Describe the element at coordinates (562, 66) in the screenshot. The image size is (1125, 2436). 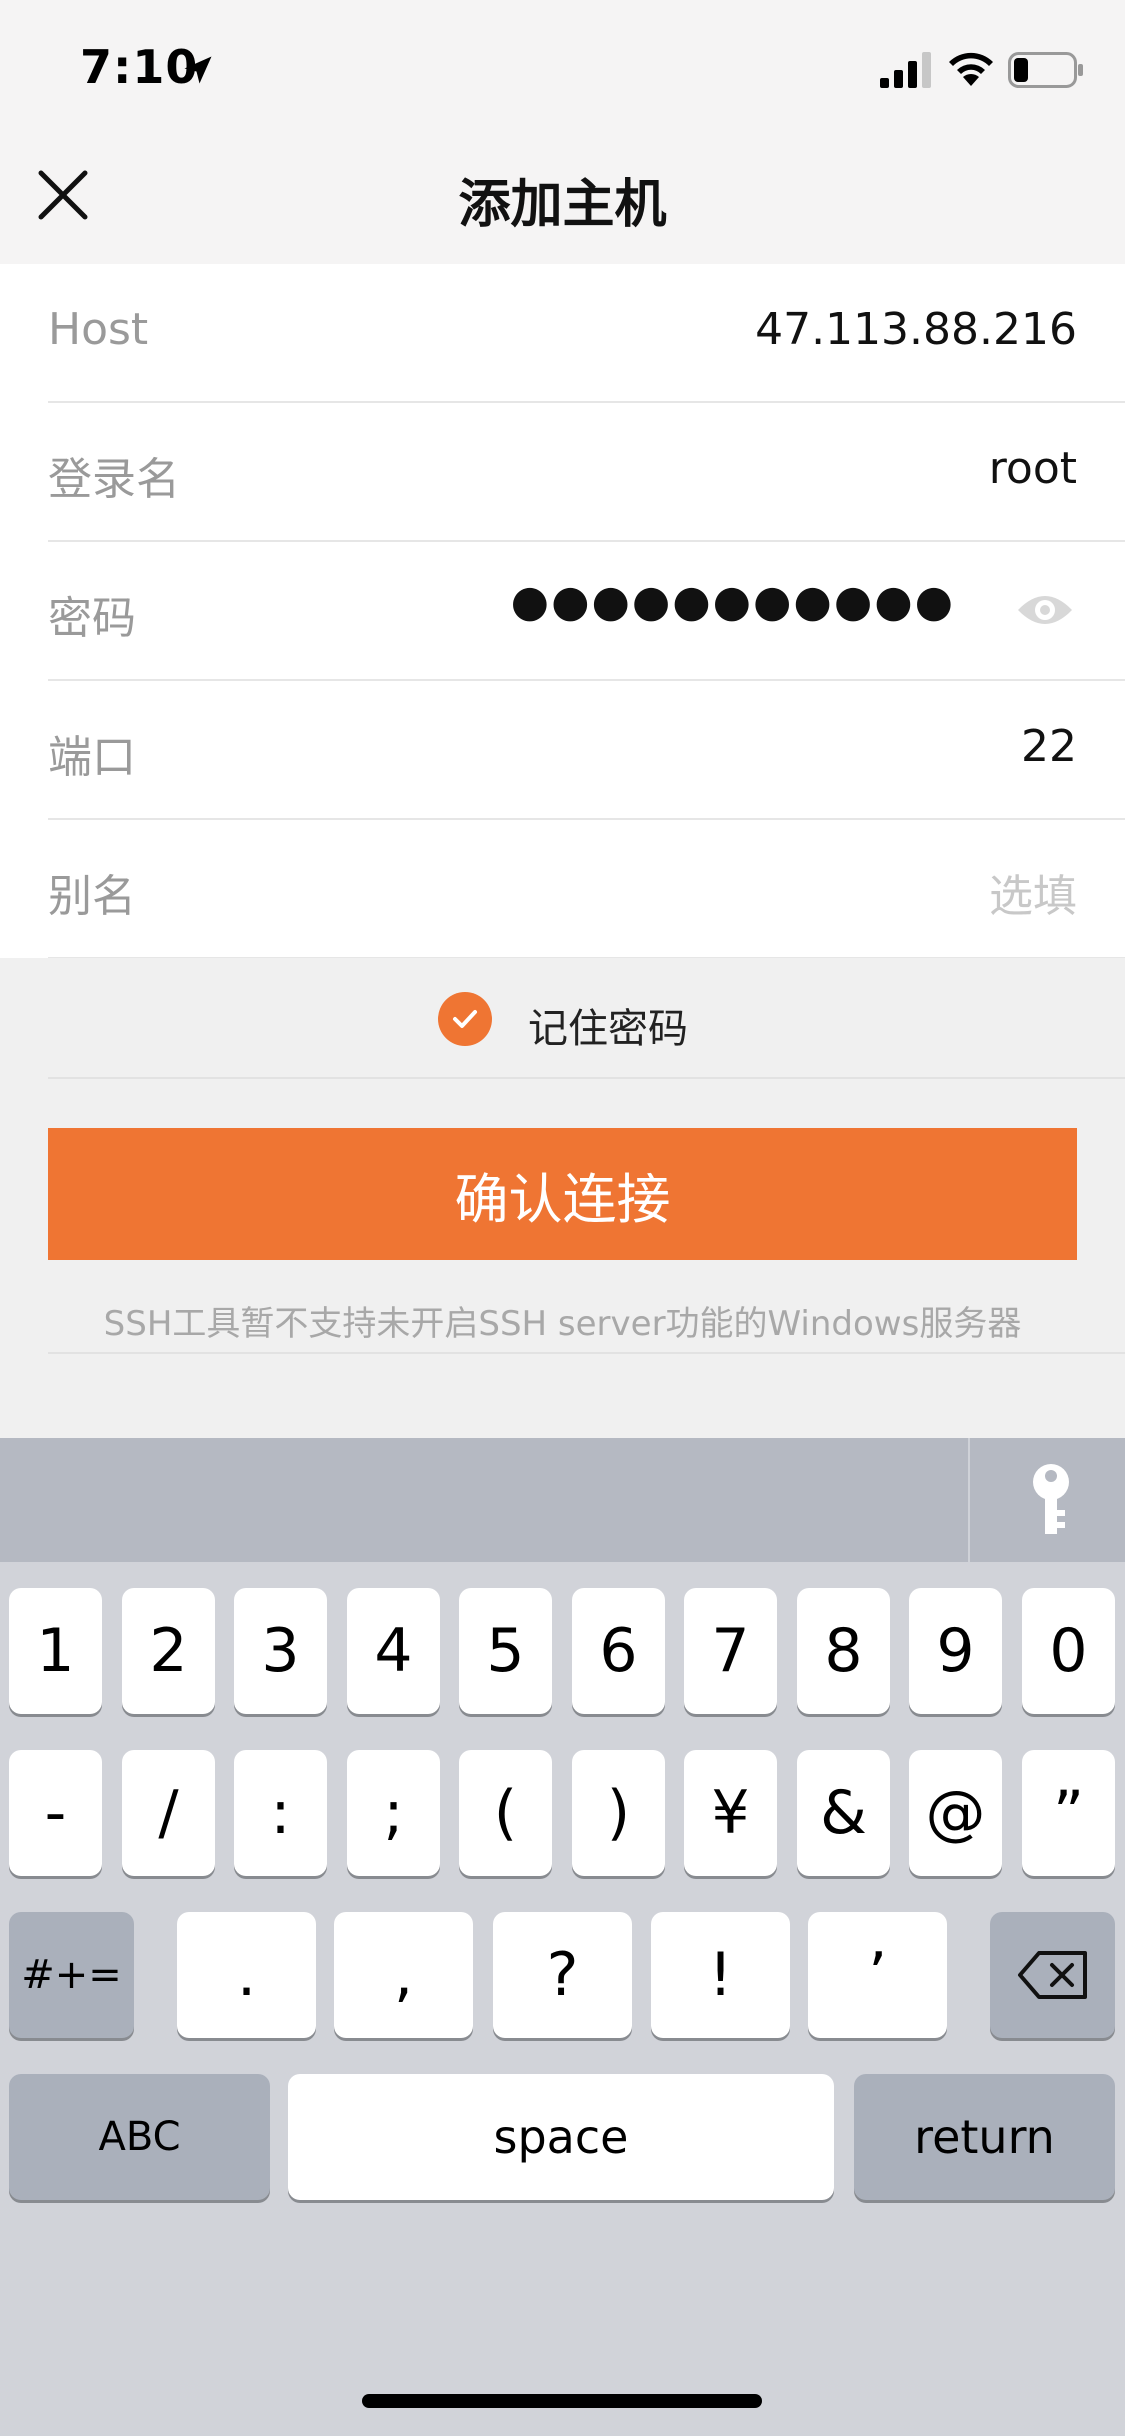
I see `status-bar: 7:10` at that location.